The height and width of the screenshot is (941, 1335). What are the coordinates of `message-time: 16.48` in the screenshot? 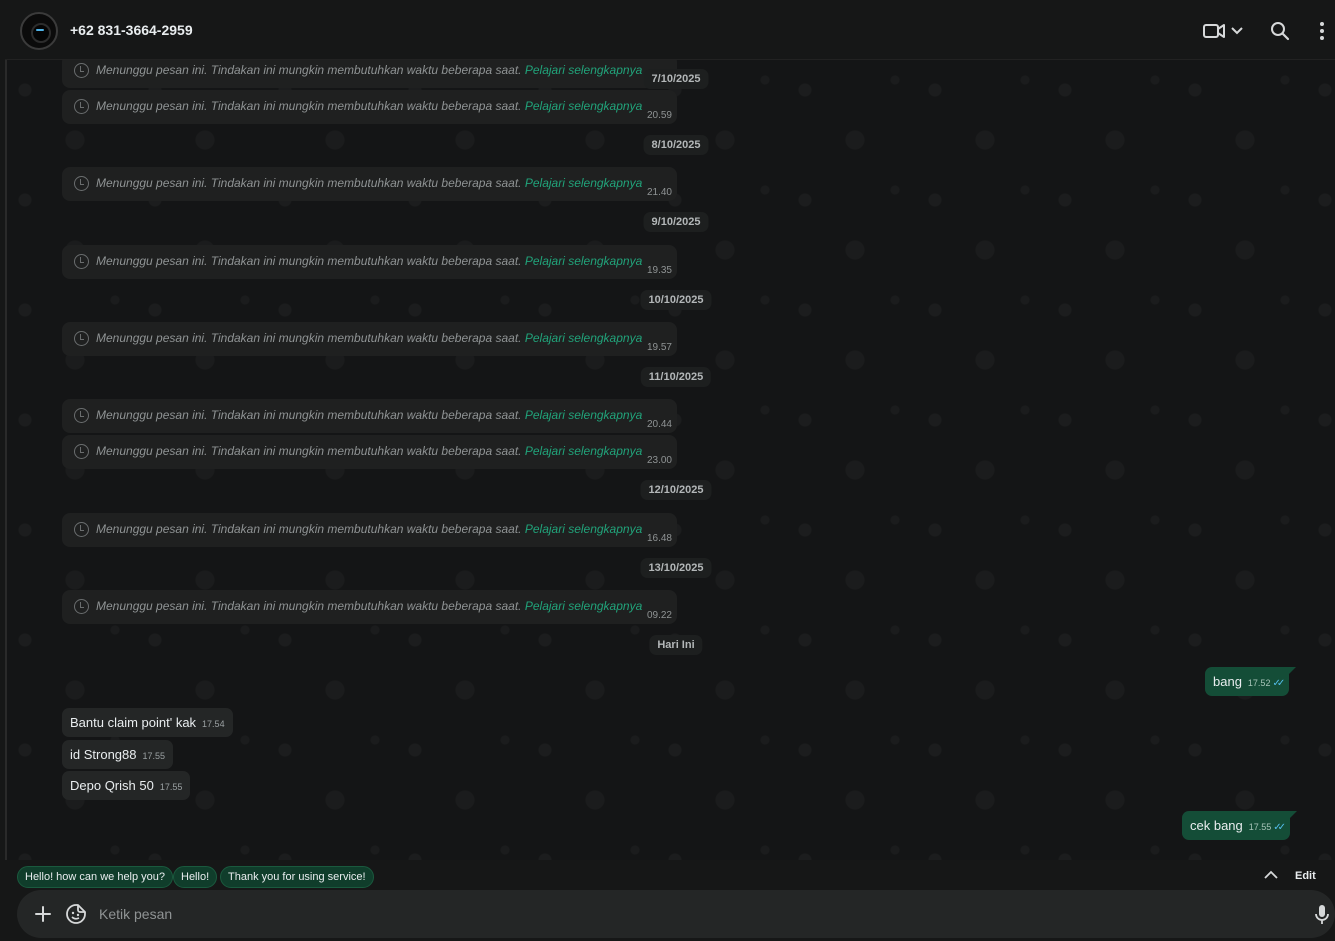 It's located at (659, 538).